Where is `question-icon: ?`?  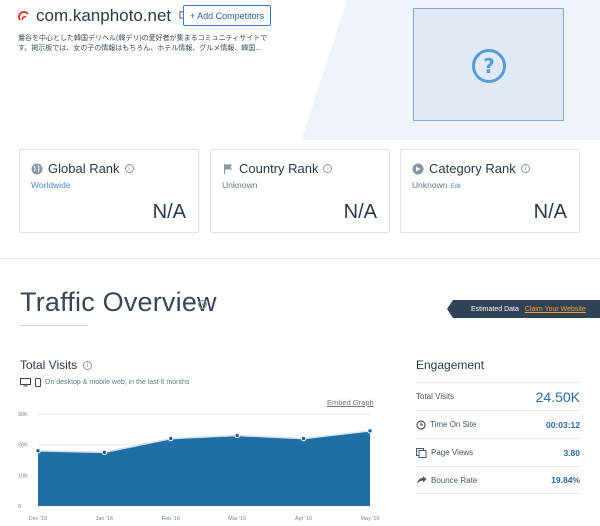
question-icon: ? is located at coordinates (489, 66).